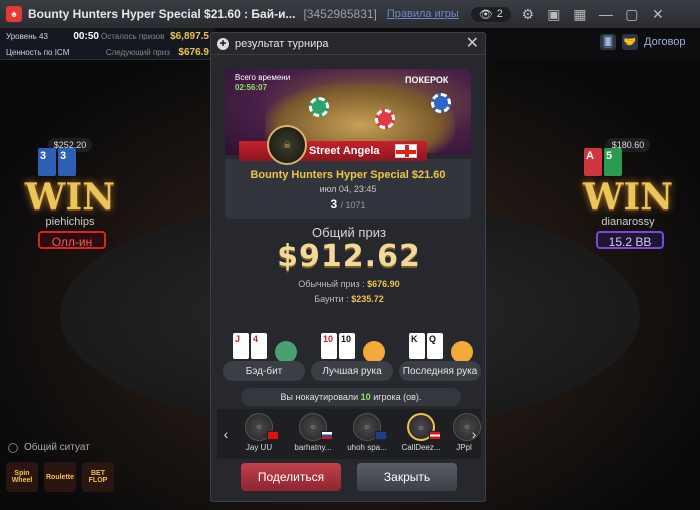  Describe the element at coordinates (348, 175) in the screenshot. I see `tournament-name: Bounty Hunters Hyper Special $21.60` at that location.